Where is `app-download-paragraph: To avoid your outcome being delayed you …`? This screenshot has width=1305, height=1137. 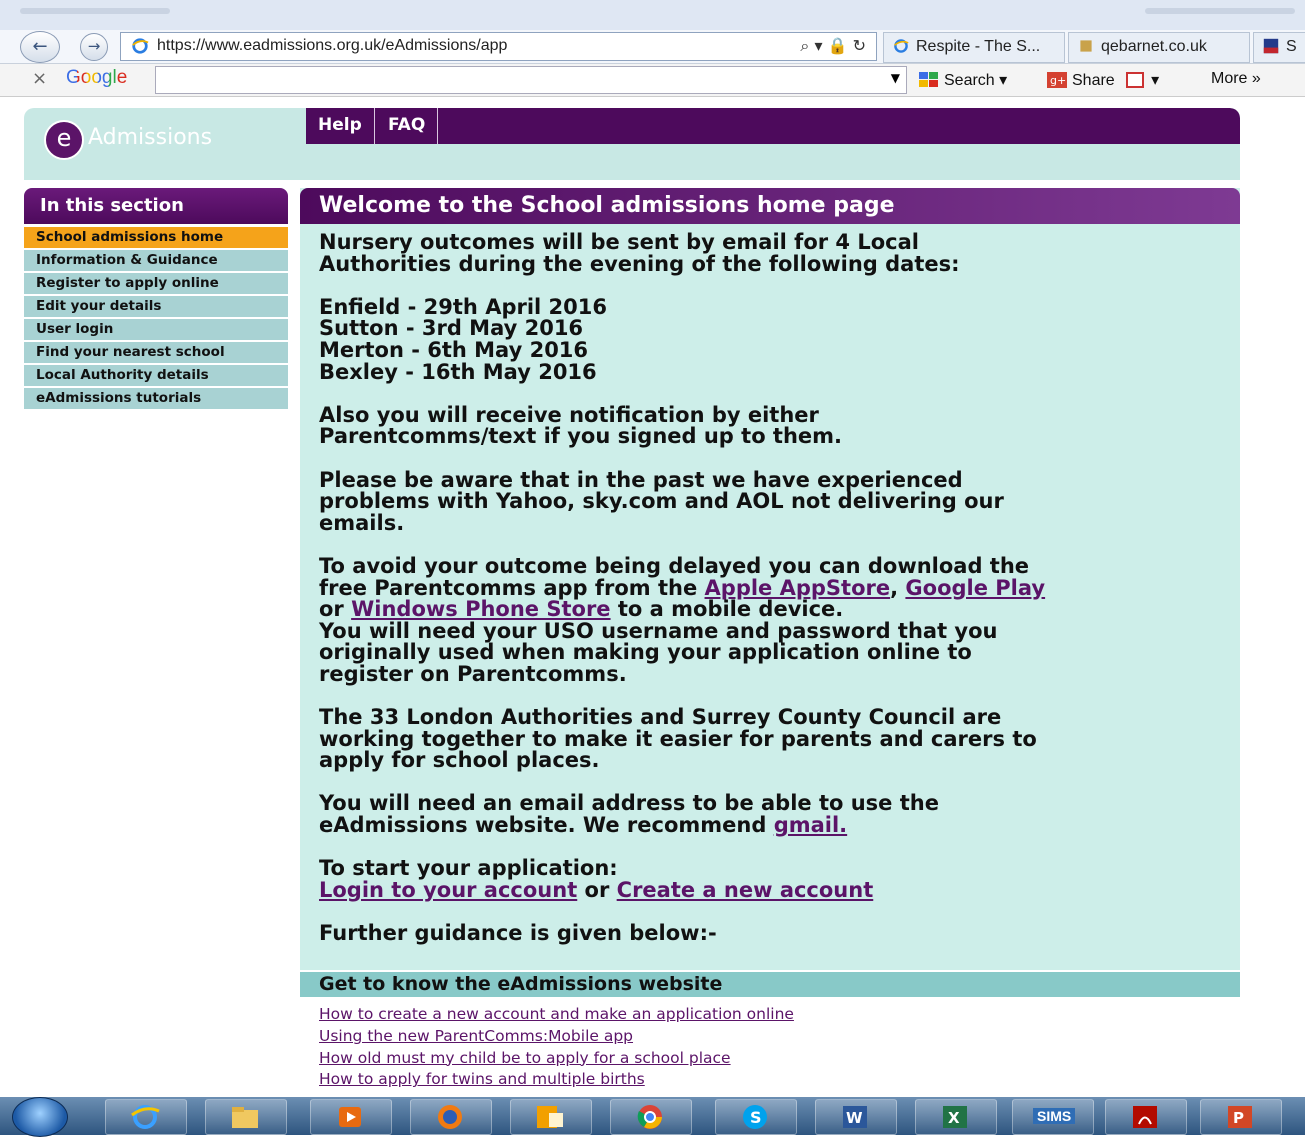
app-download-paragraph: To avoid your outcome being delayed you … is located at coordinates (771, 620).